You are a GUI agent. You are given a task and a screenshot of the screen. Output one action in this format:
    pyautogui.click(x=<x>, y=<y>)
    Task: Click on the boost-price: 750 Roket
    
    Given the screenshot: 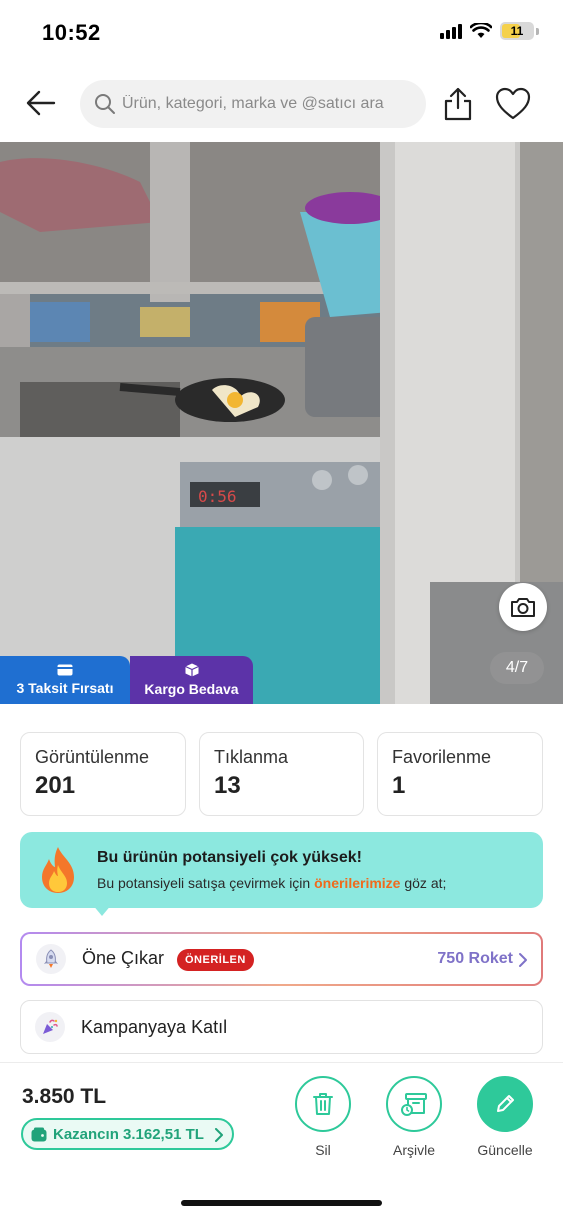 What is the action you would take?
    pyautogui.click(x=475, y=958)
    